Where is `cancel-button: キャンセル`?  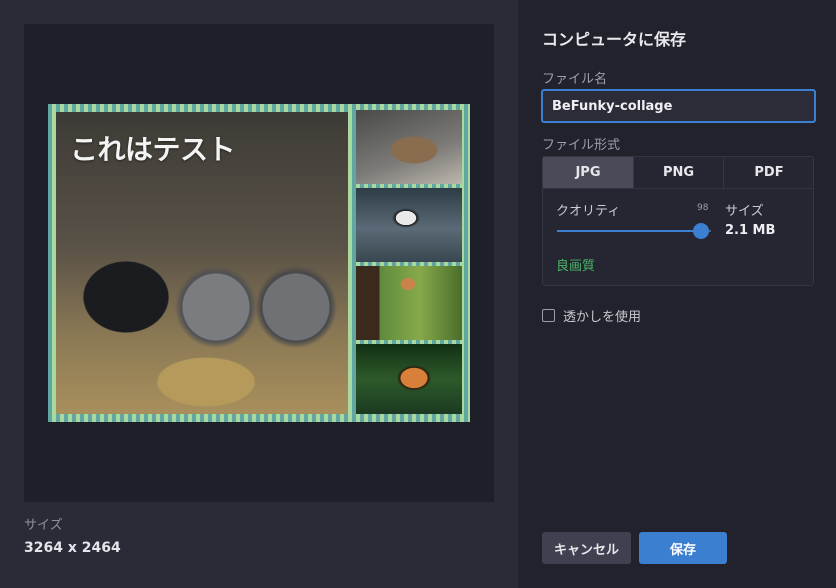 cancel-button: キャンセル is located at coordinates (586, 548).